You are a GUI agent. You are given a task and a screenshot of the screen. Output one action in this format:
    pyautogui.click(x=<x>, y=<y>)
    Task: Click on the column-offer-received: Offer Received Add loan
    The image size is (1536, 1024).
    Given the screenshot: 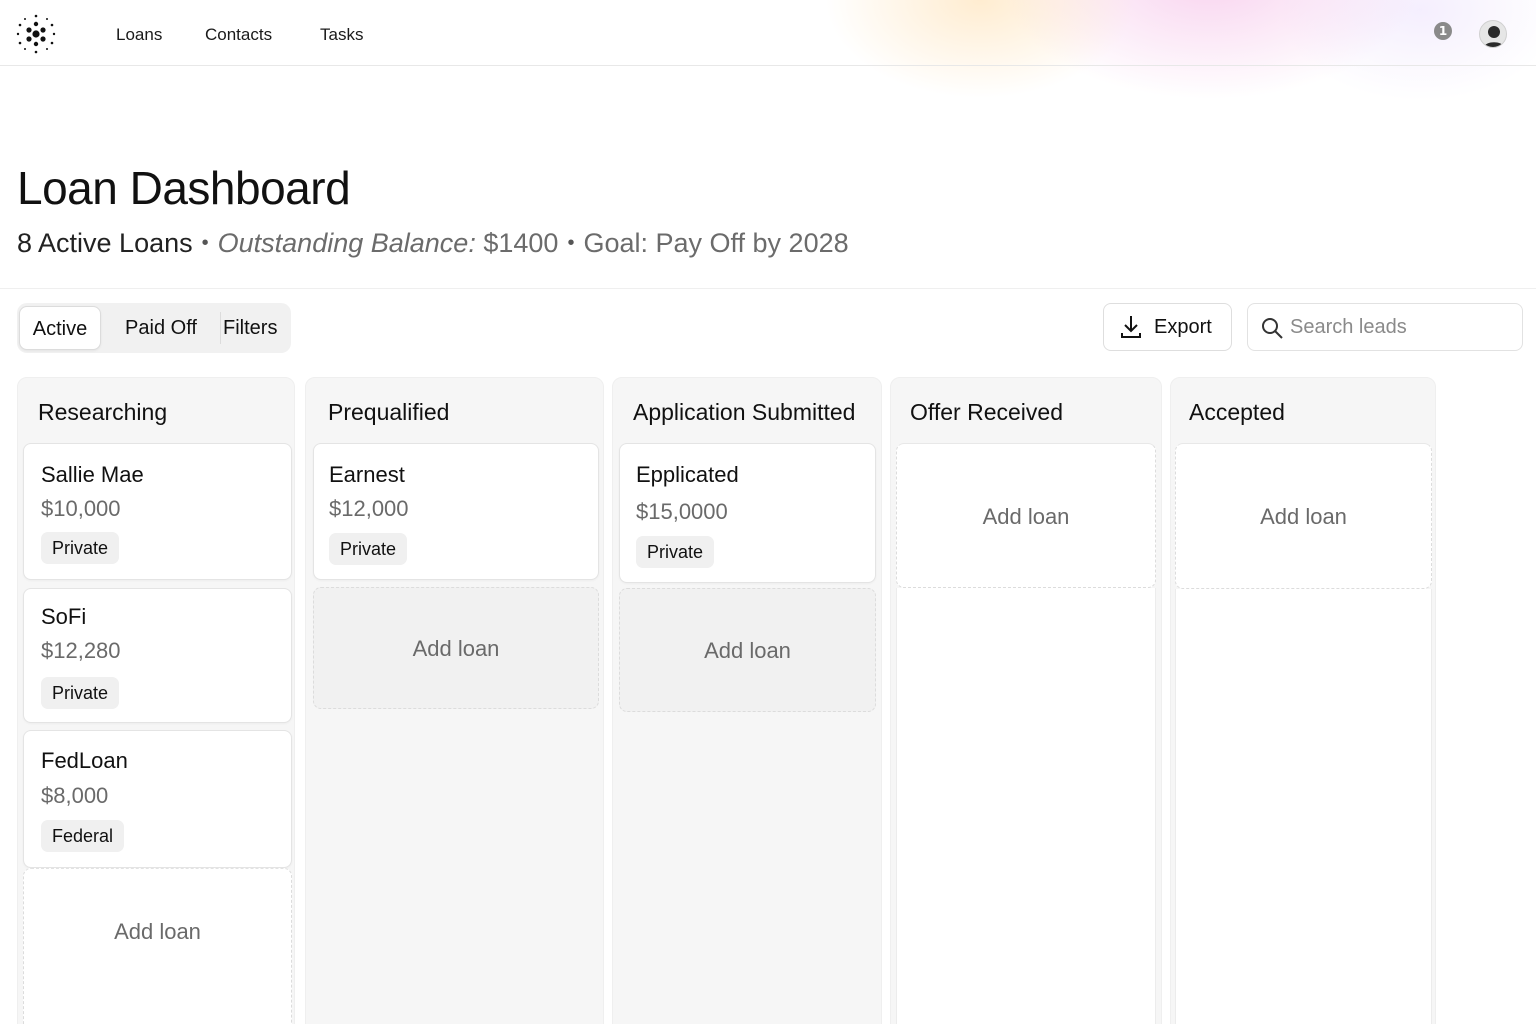 What is the action you would take?
    pyautogui.click(x=1026, y=700)
    